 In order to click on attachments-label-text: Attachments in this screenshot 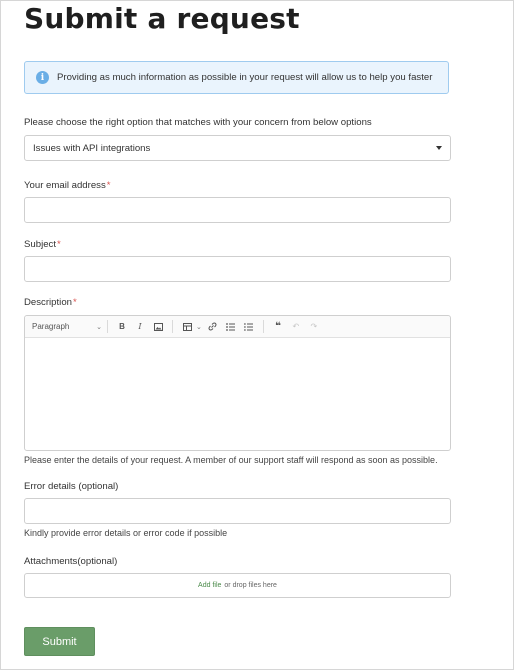, I will do `click(51, 561)`.